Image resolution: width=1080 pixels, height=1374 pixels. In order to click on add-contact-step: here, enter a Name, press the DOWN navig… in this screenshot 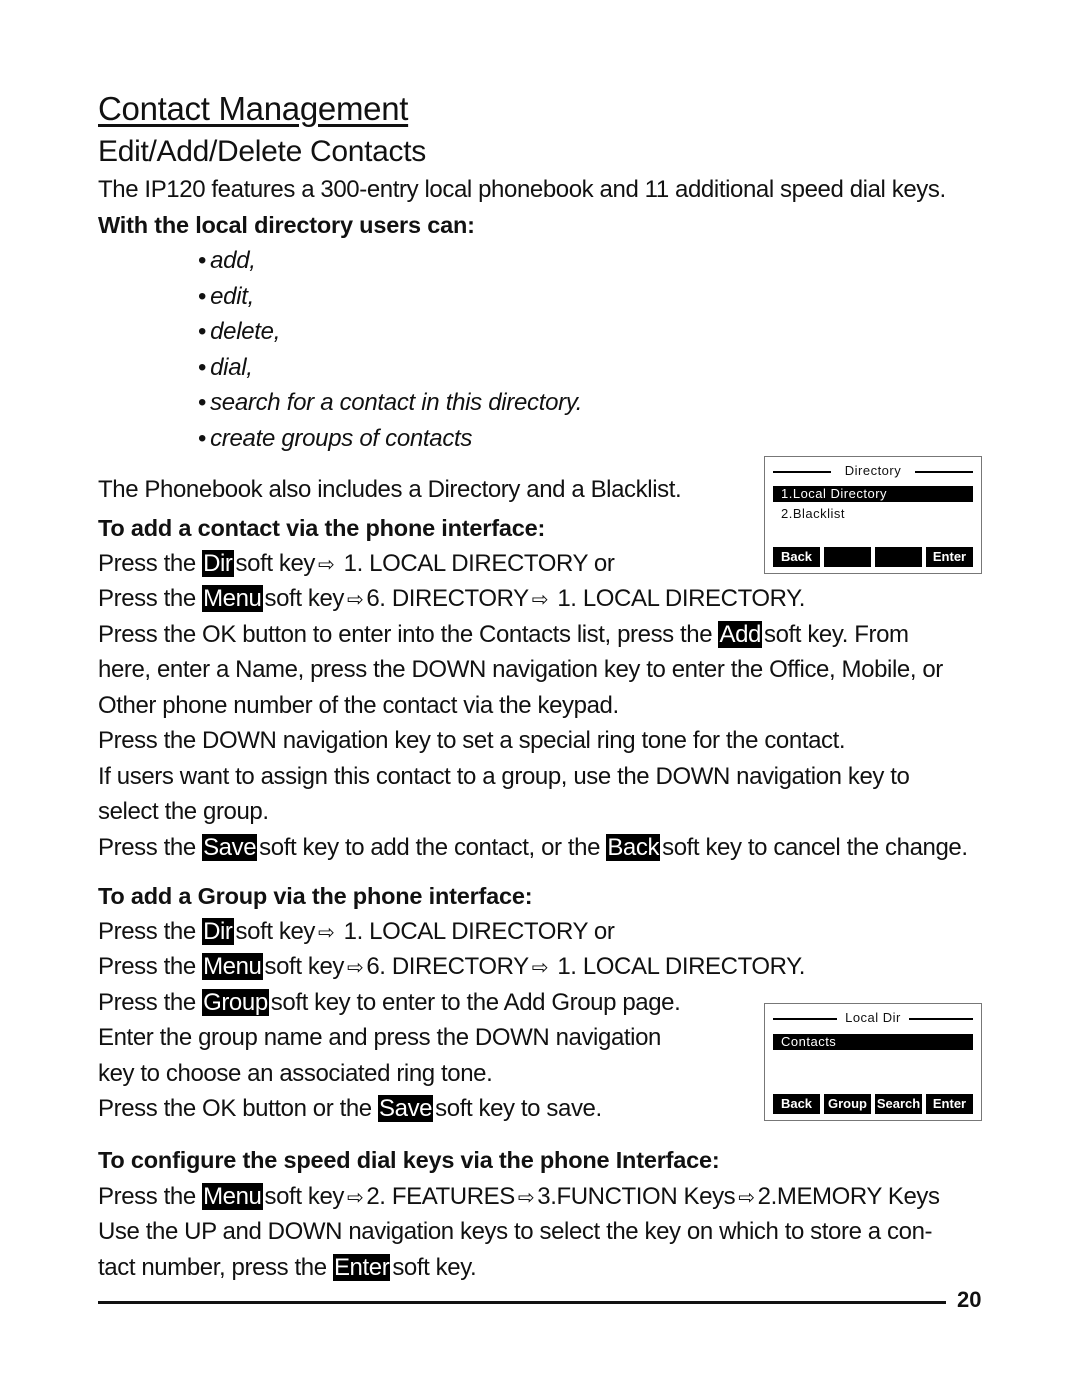, I will do `click(520, 669)`.